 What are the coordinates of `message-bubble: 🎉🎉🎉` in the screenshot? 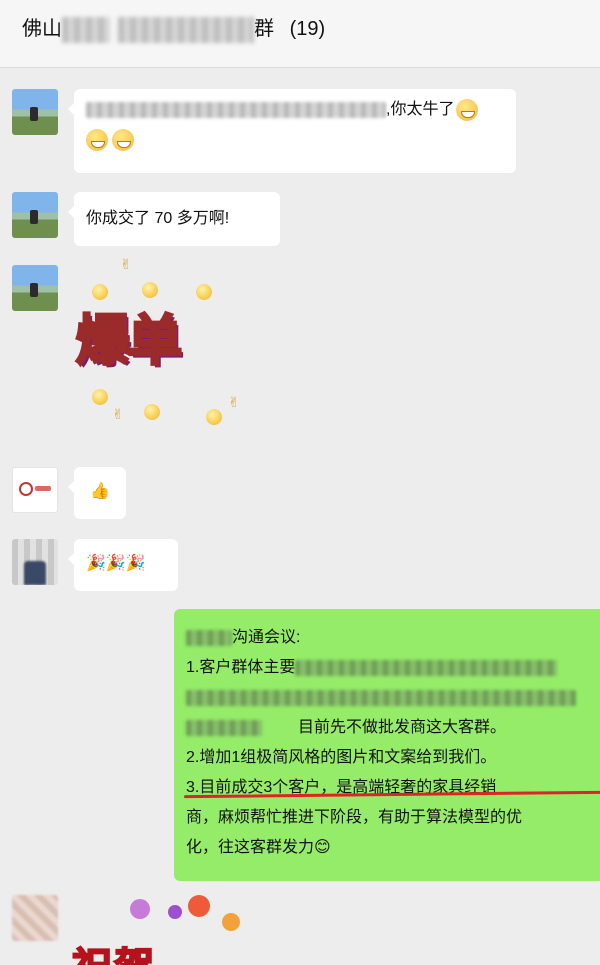 It's located at (123, 565).